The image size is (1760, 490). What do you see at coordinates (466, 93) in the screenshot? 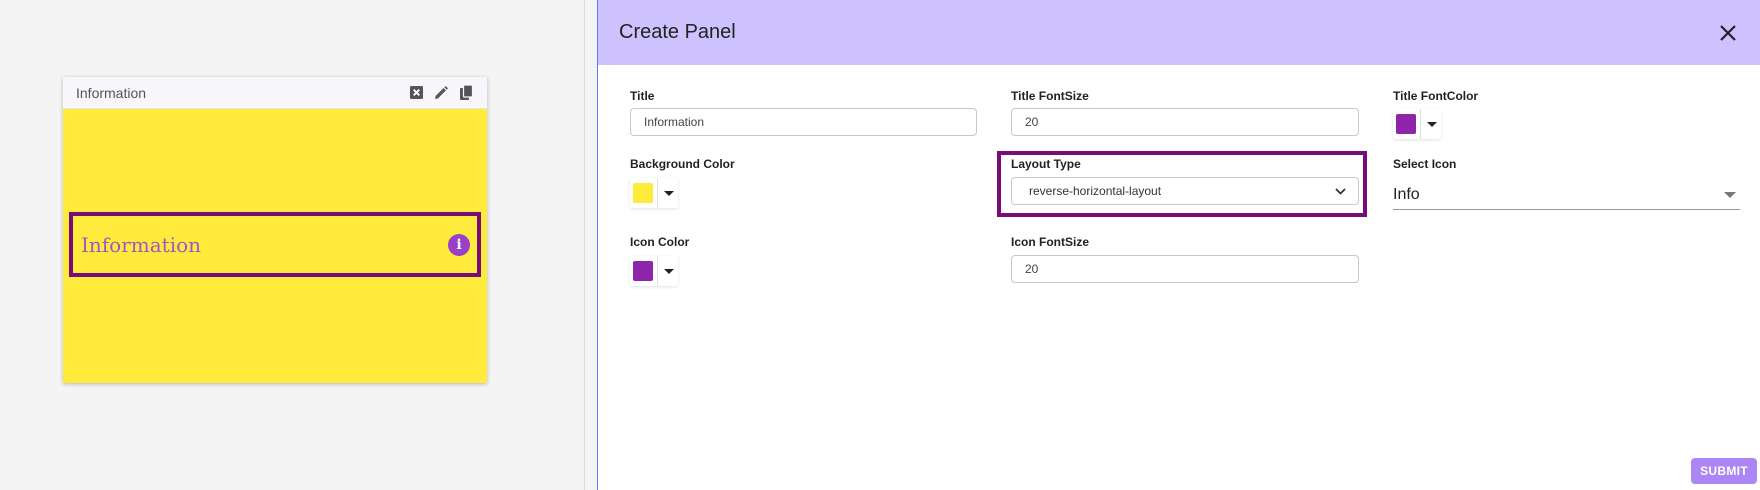
I see `copy-icon` at bounding box center [466, 93].